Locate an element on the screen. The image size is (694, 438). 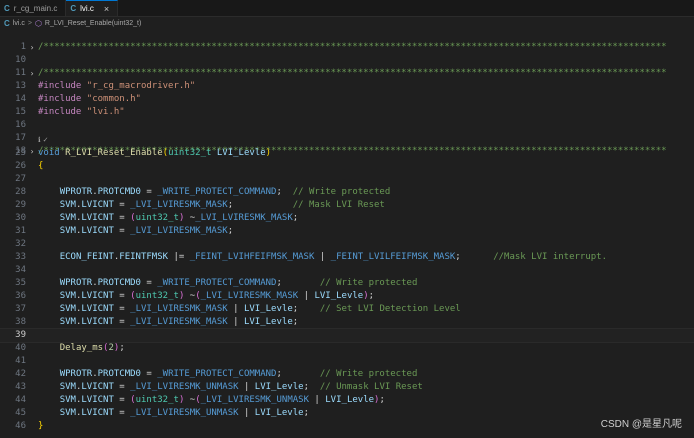
tab-lvi: C lvi.c × is located at coordinates (92, 8).